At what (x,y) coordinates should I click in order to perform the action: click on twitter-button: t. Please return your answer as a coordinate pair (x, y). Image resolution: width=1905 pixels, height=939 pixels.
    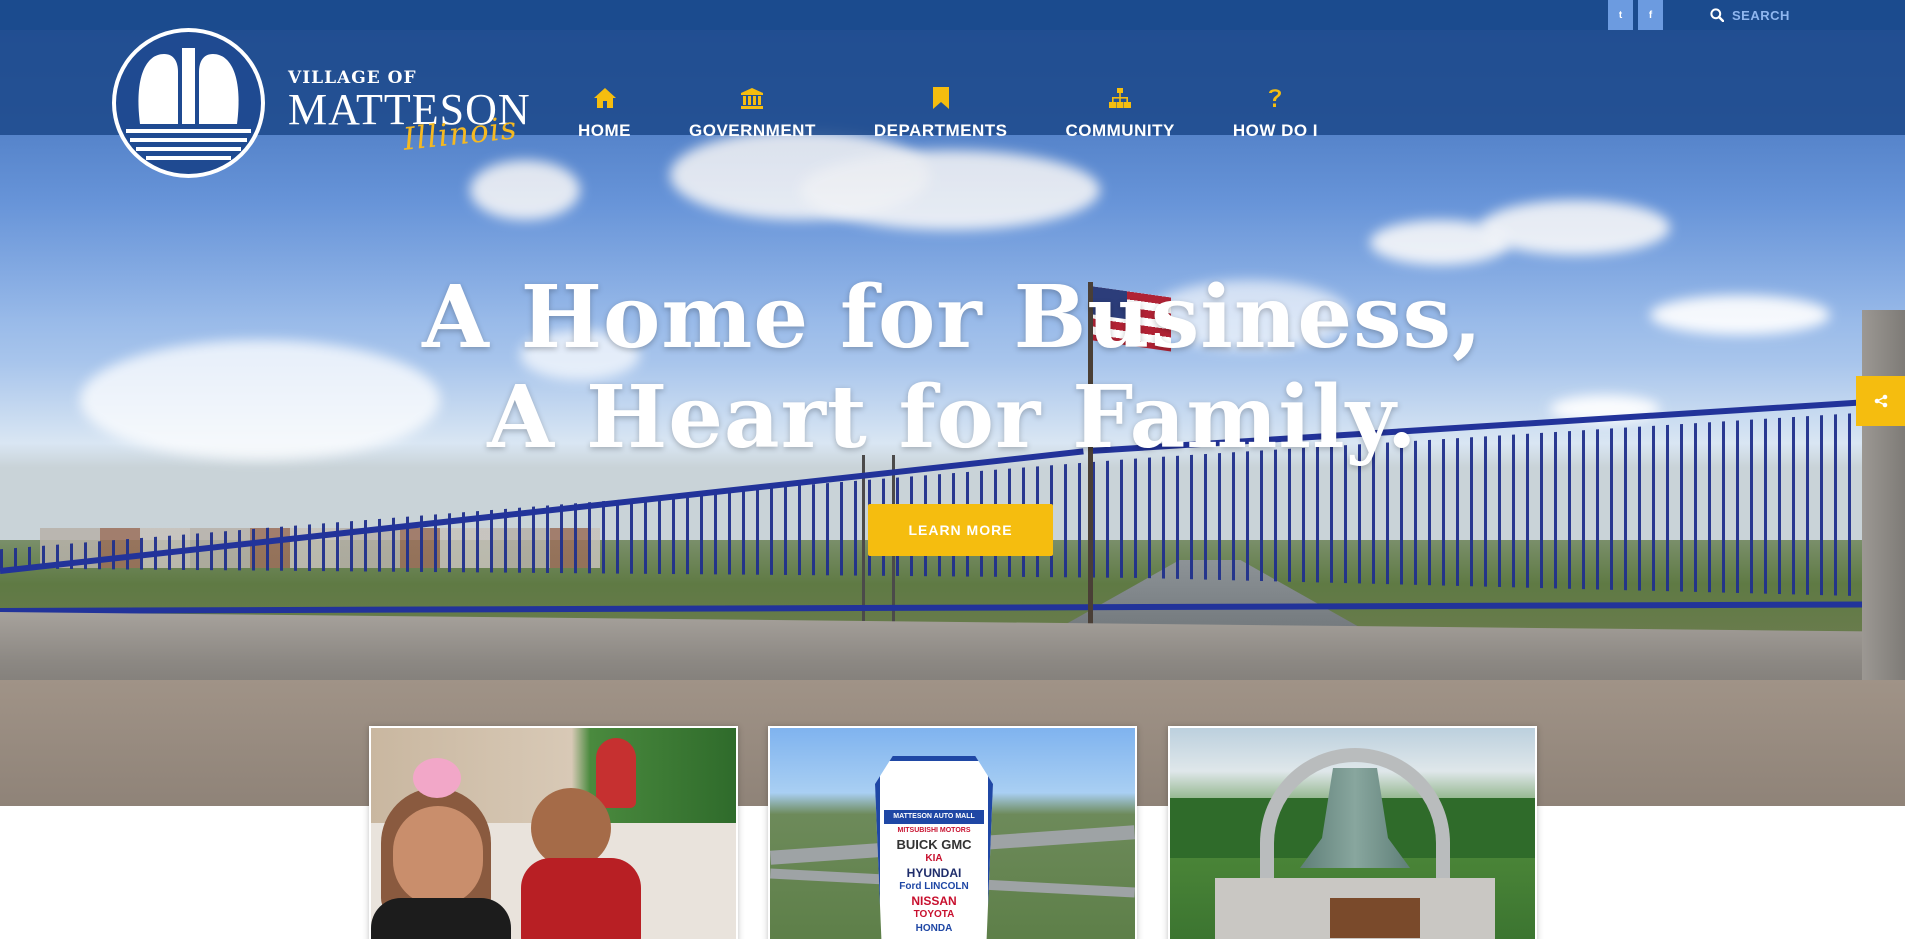
    Looking at the image, I should click on (1620, 15).